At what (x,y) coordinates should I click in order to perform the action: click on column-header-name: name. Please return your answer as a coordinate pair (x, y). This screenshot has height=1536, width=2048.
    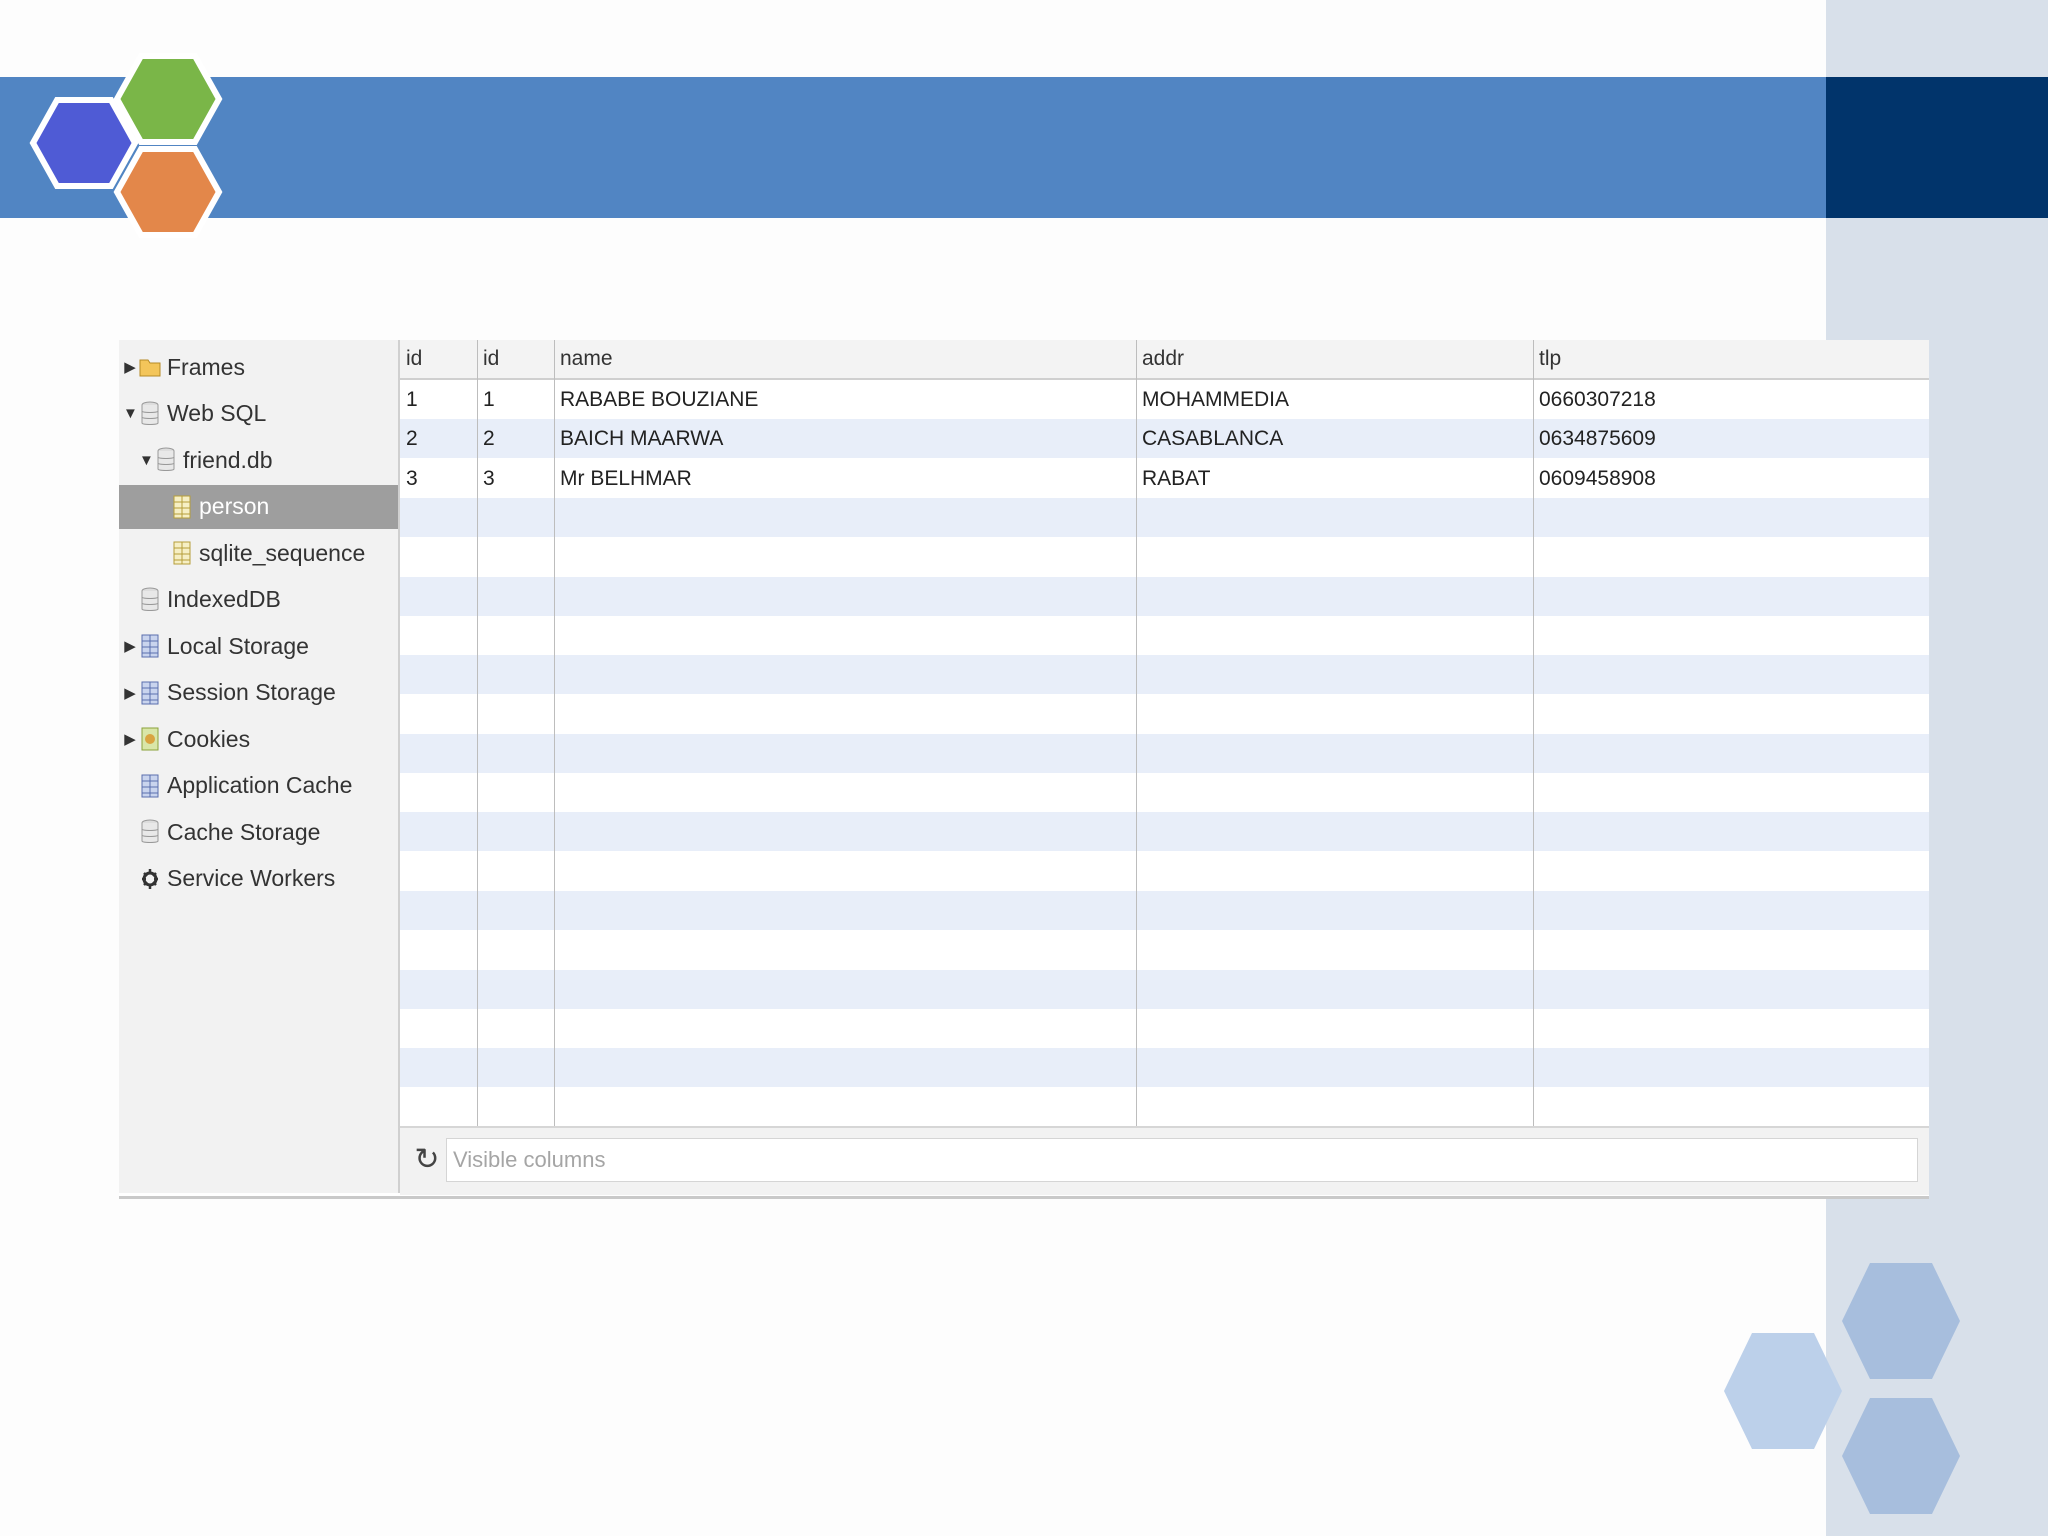
    Looking at the image, I should click on (845, 359).